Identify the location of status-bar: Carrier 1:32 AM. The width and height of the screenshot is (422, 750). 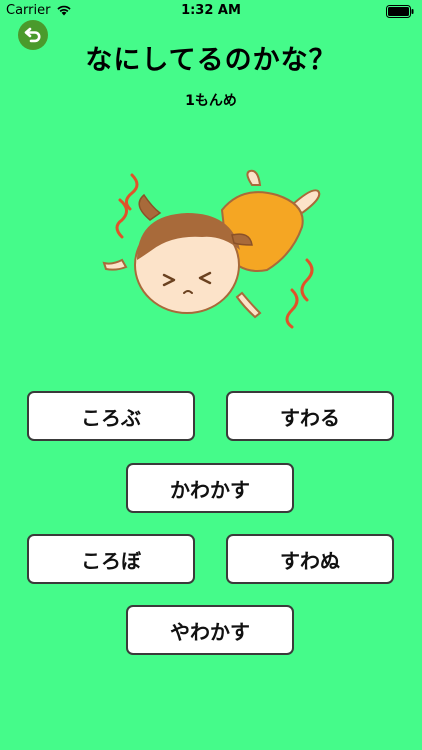
(211, 12).